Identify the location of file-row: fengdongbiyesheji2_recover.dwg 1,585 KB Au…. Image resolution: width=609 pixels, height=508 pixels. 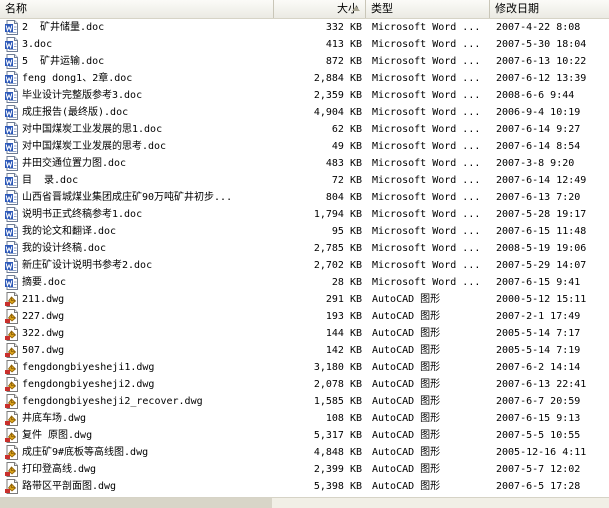
(304, 401).